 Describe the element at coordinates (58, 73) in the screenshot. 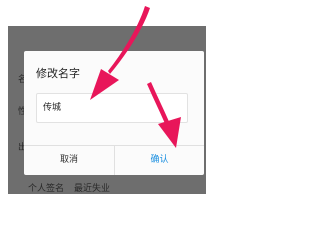

I see `dialog-title: 修改名字` at that location.